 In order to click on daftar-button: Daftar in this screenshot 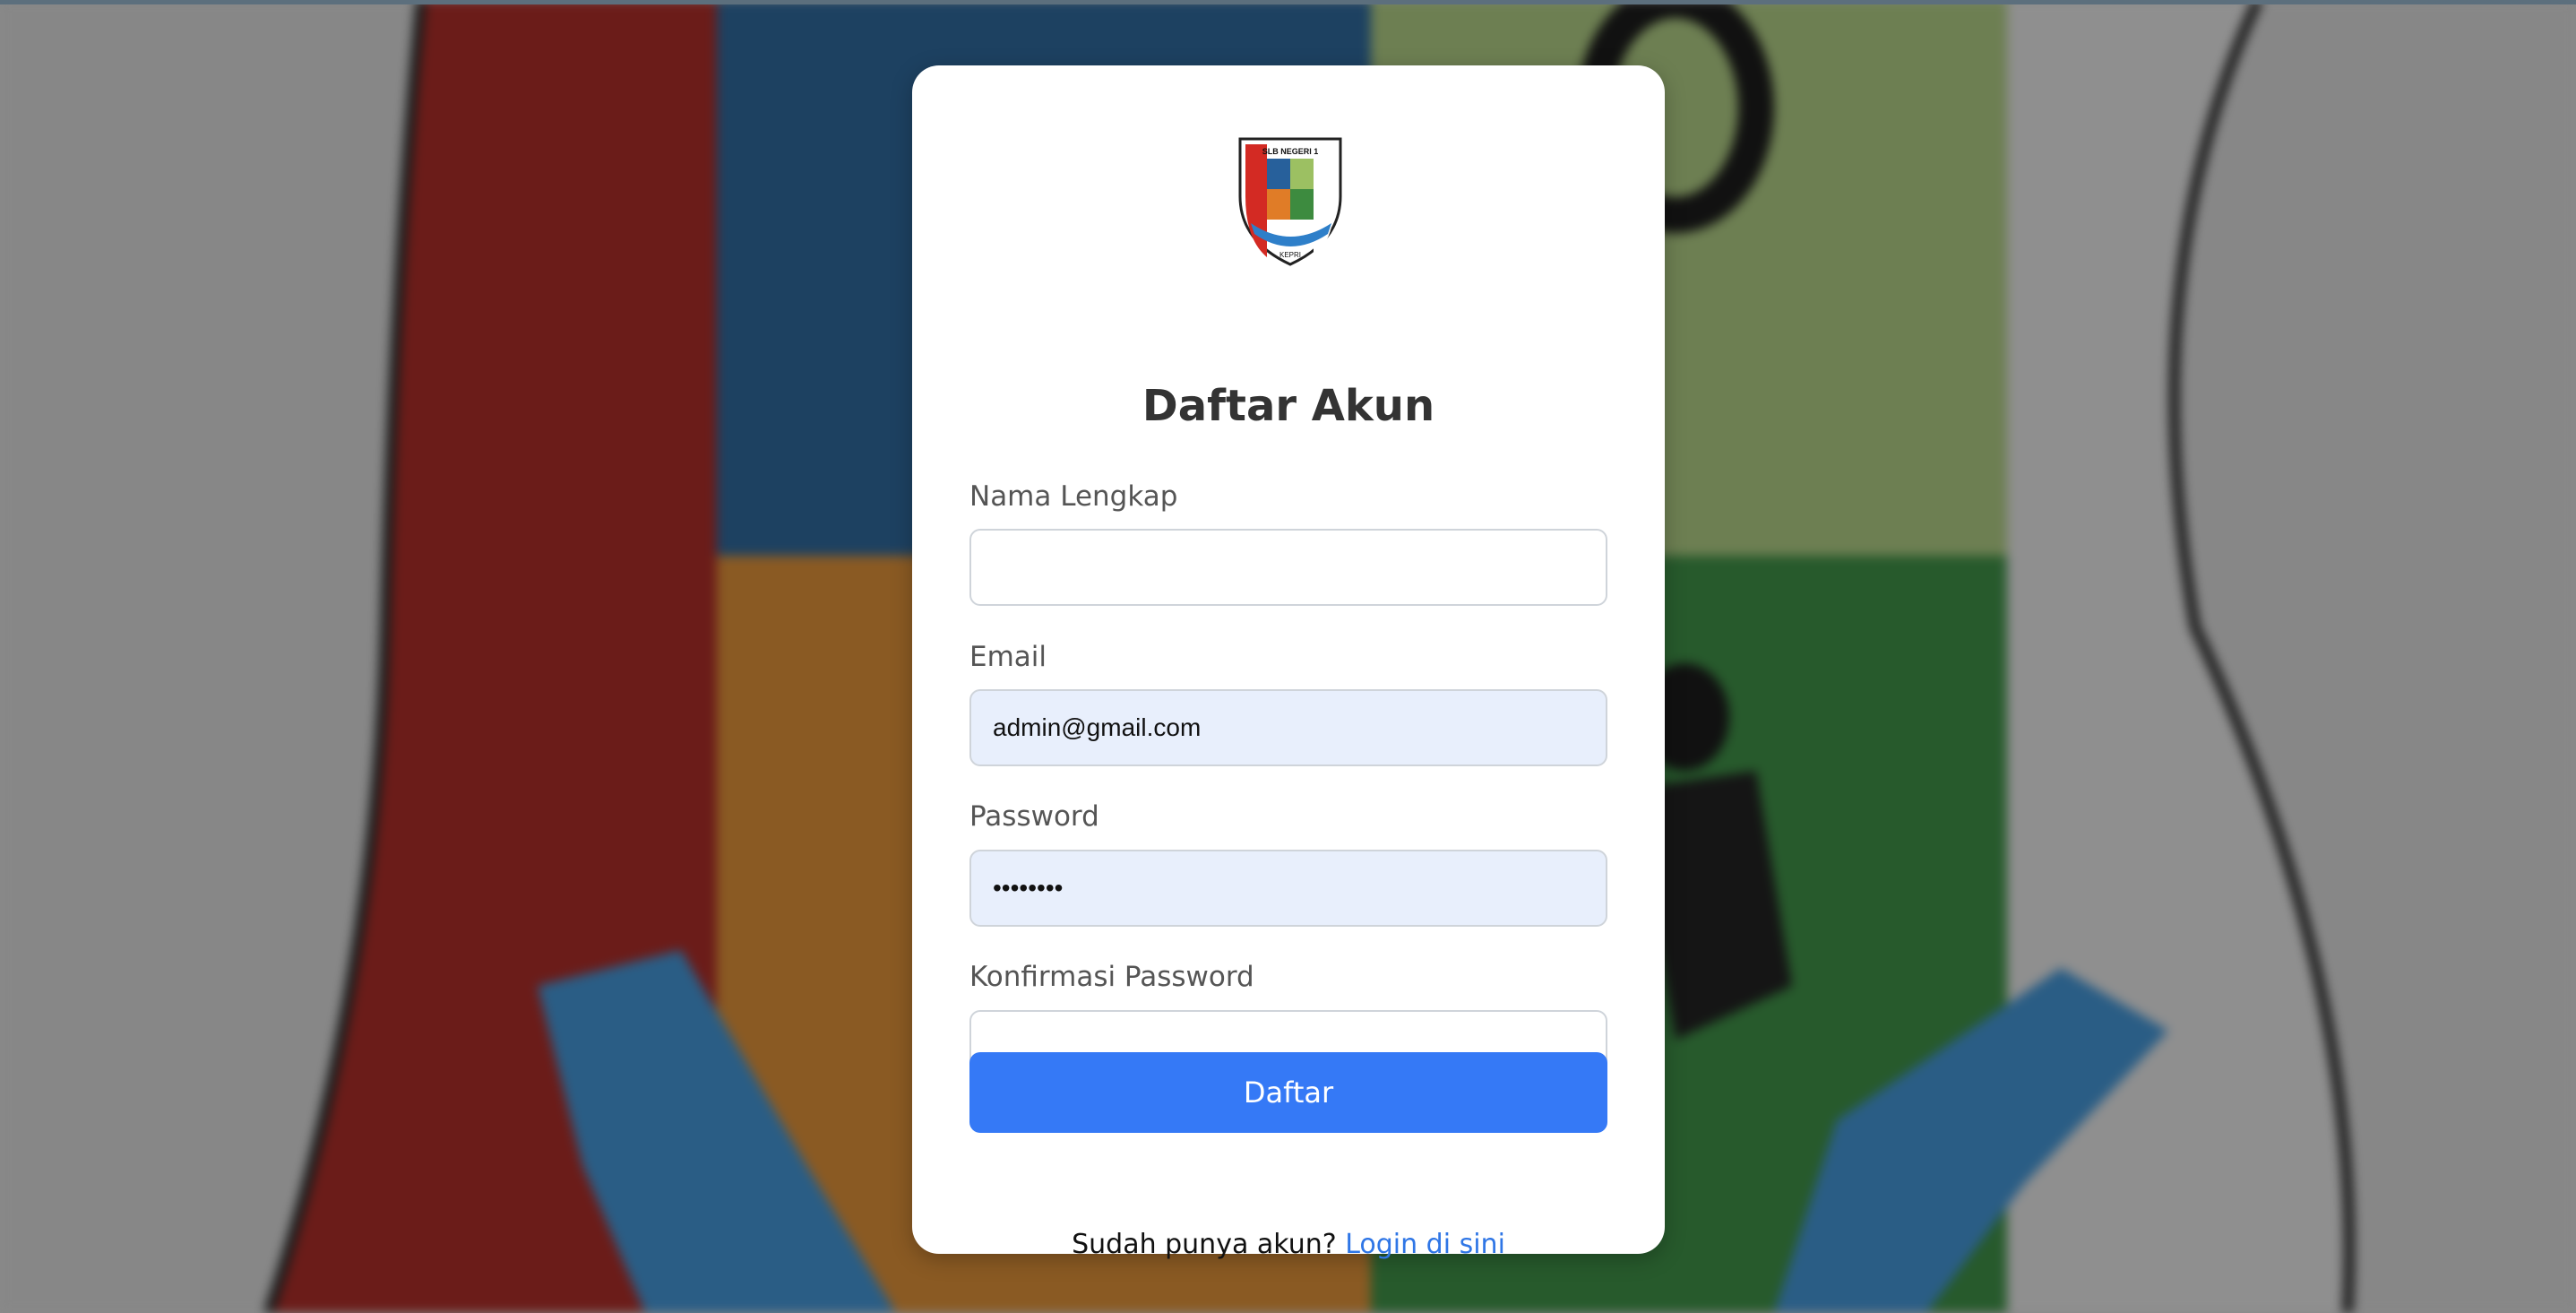, I will do `click(1288, 1092)`.